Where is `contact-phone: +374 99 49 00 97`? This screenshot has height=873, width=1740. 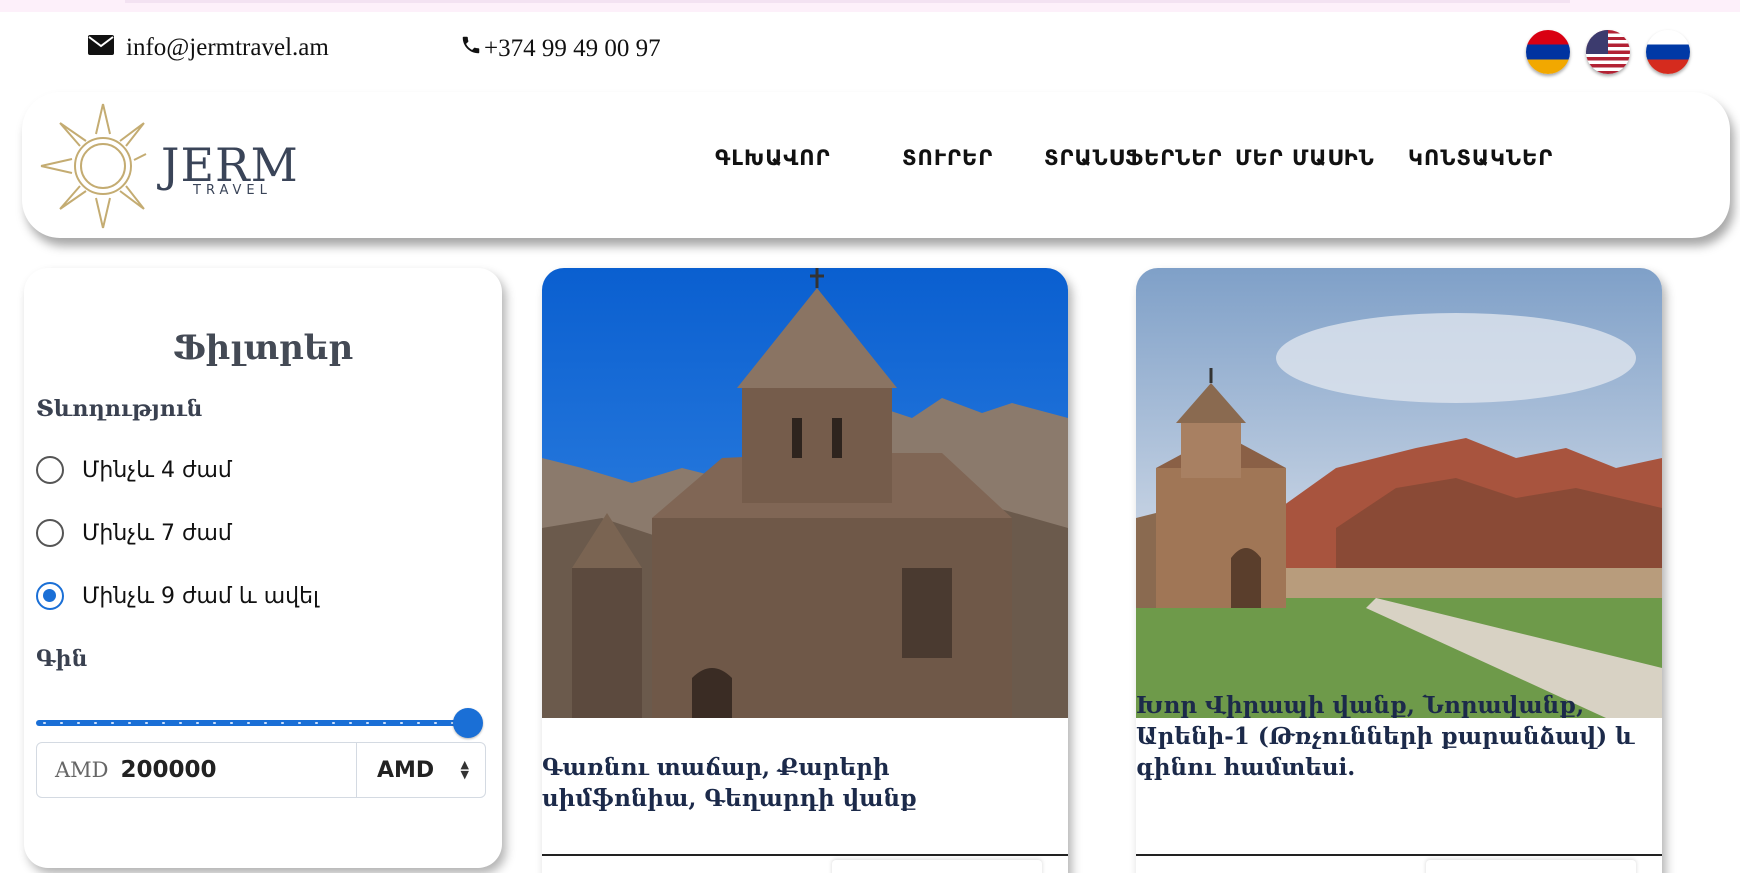
contact-phone: +374 99 49 00 97 is located at coordinates (560, 48).